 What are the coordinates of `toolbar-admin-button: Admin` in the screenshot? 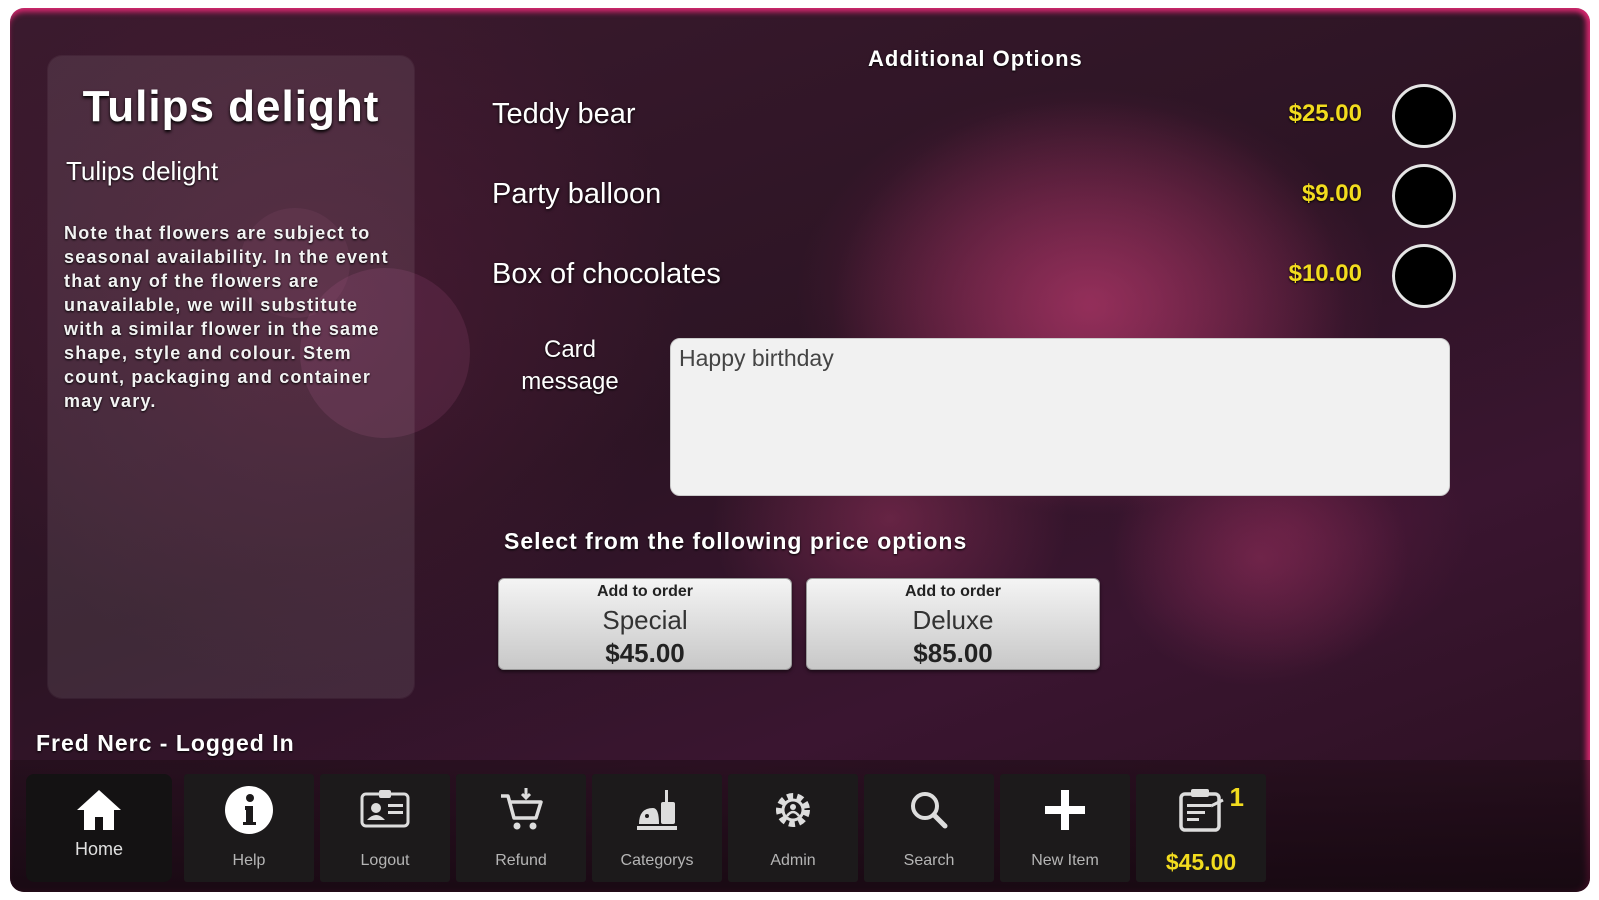 It's located at (793, 828).